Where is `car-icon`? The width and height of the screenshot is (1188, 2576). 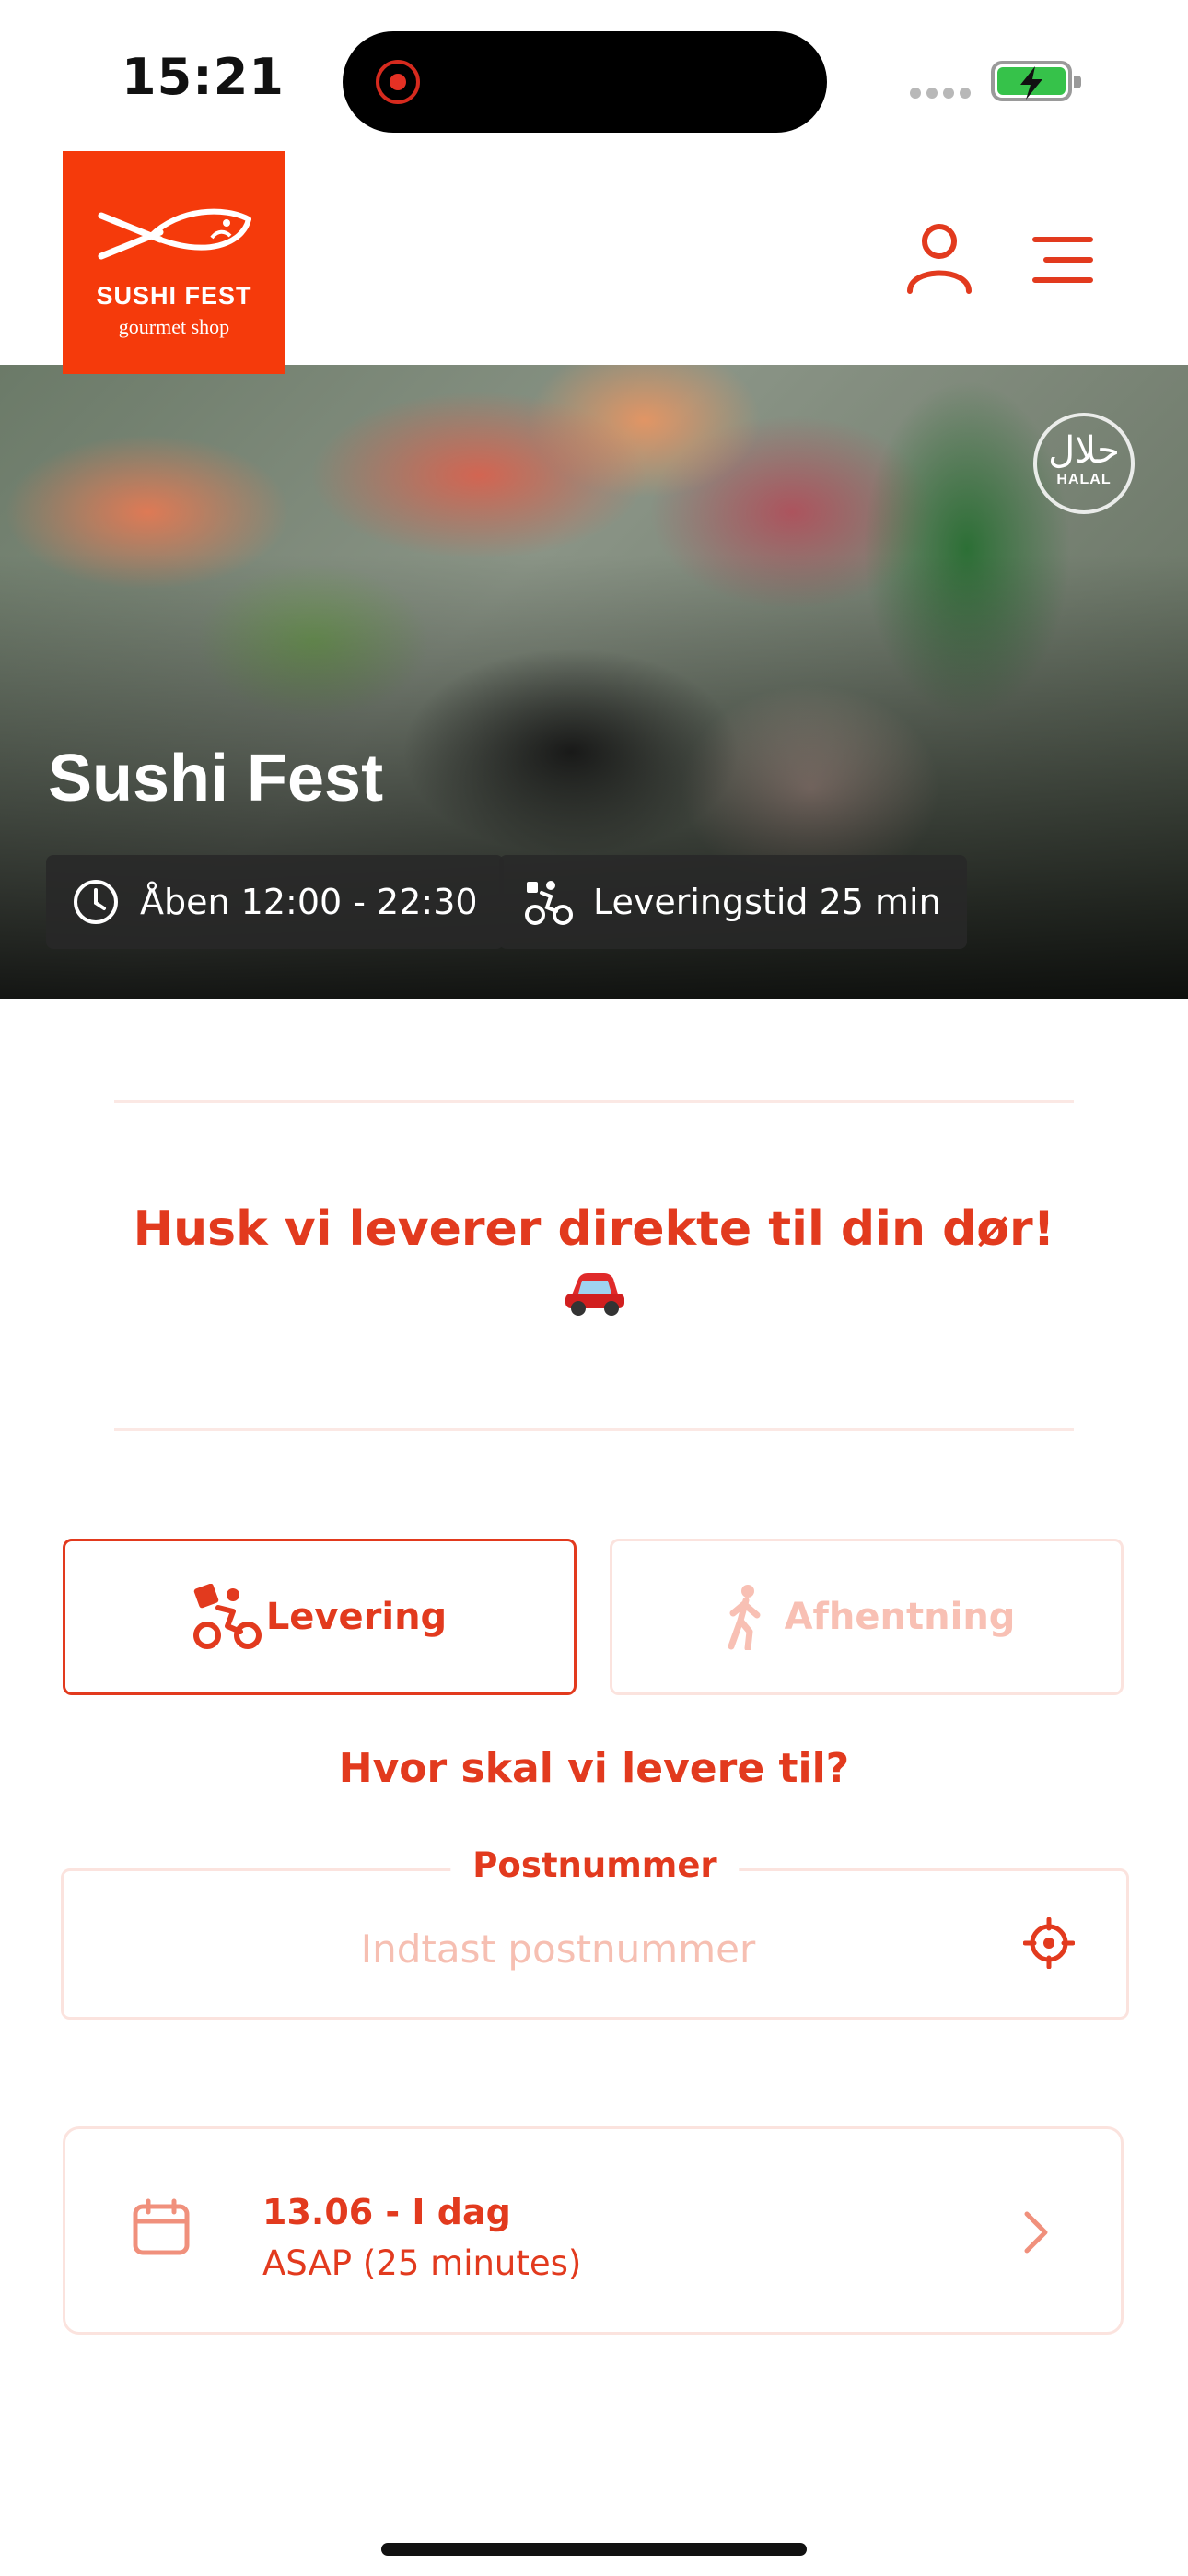 car-icon is located at coordinates (595, 1296).